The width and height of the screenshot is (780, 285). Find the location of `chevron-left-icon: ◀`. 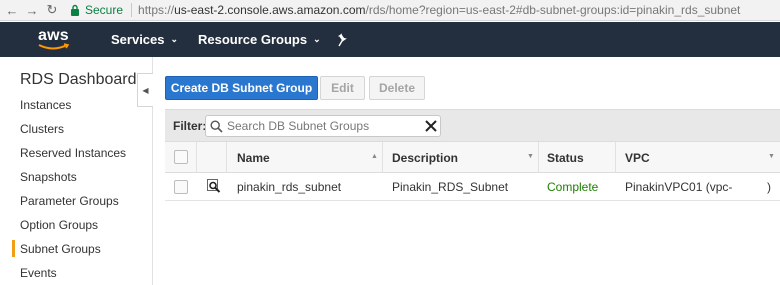

chevron-left-icon: ◀ is located at coordinates (145, 90).